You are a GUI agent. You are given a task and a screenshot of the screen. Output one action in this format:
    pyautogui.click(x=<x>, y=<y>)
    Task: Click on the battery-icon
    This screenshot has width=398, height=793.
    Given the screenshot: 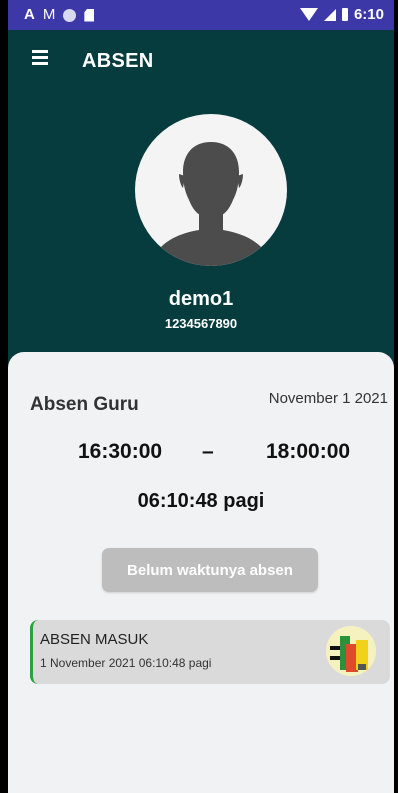 What is the action you would take?
    pyautogui.click(x=344, y=14)
    